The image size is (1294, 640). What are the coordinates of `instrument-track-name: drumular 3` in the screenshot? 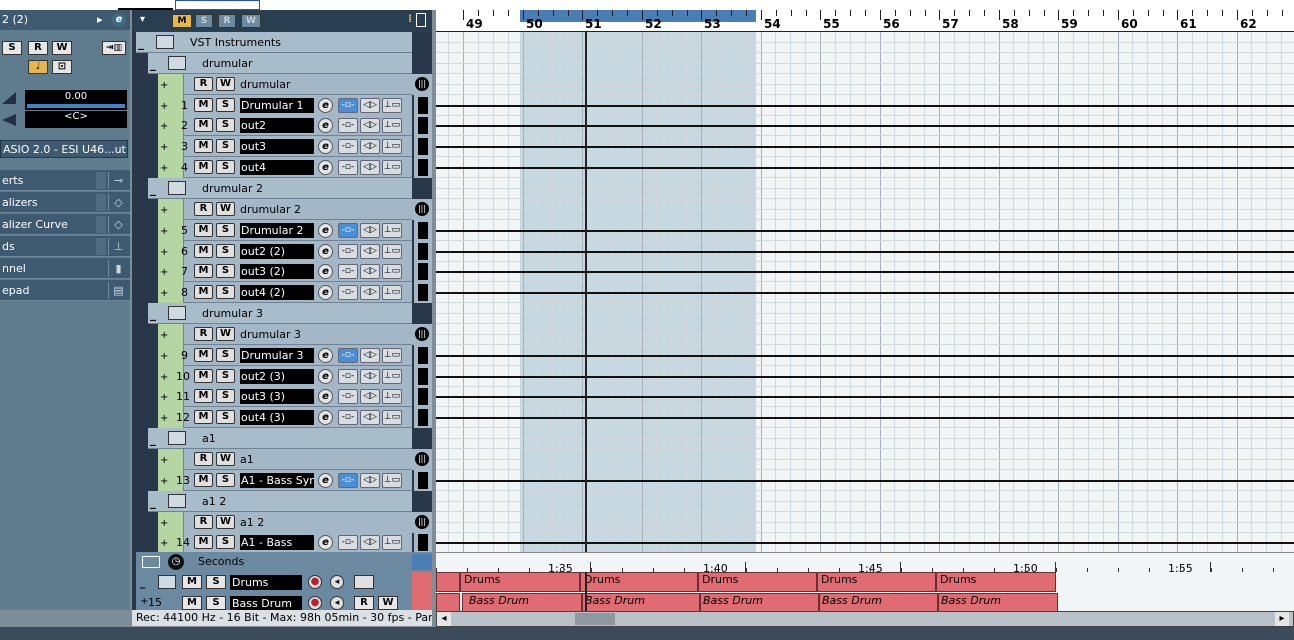 It's located at (270, 334).